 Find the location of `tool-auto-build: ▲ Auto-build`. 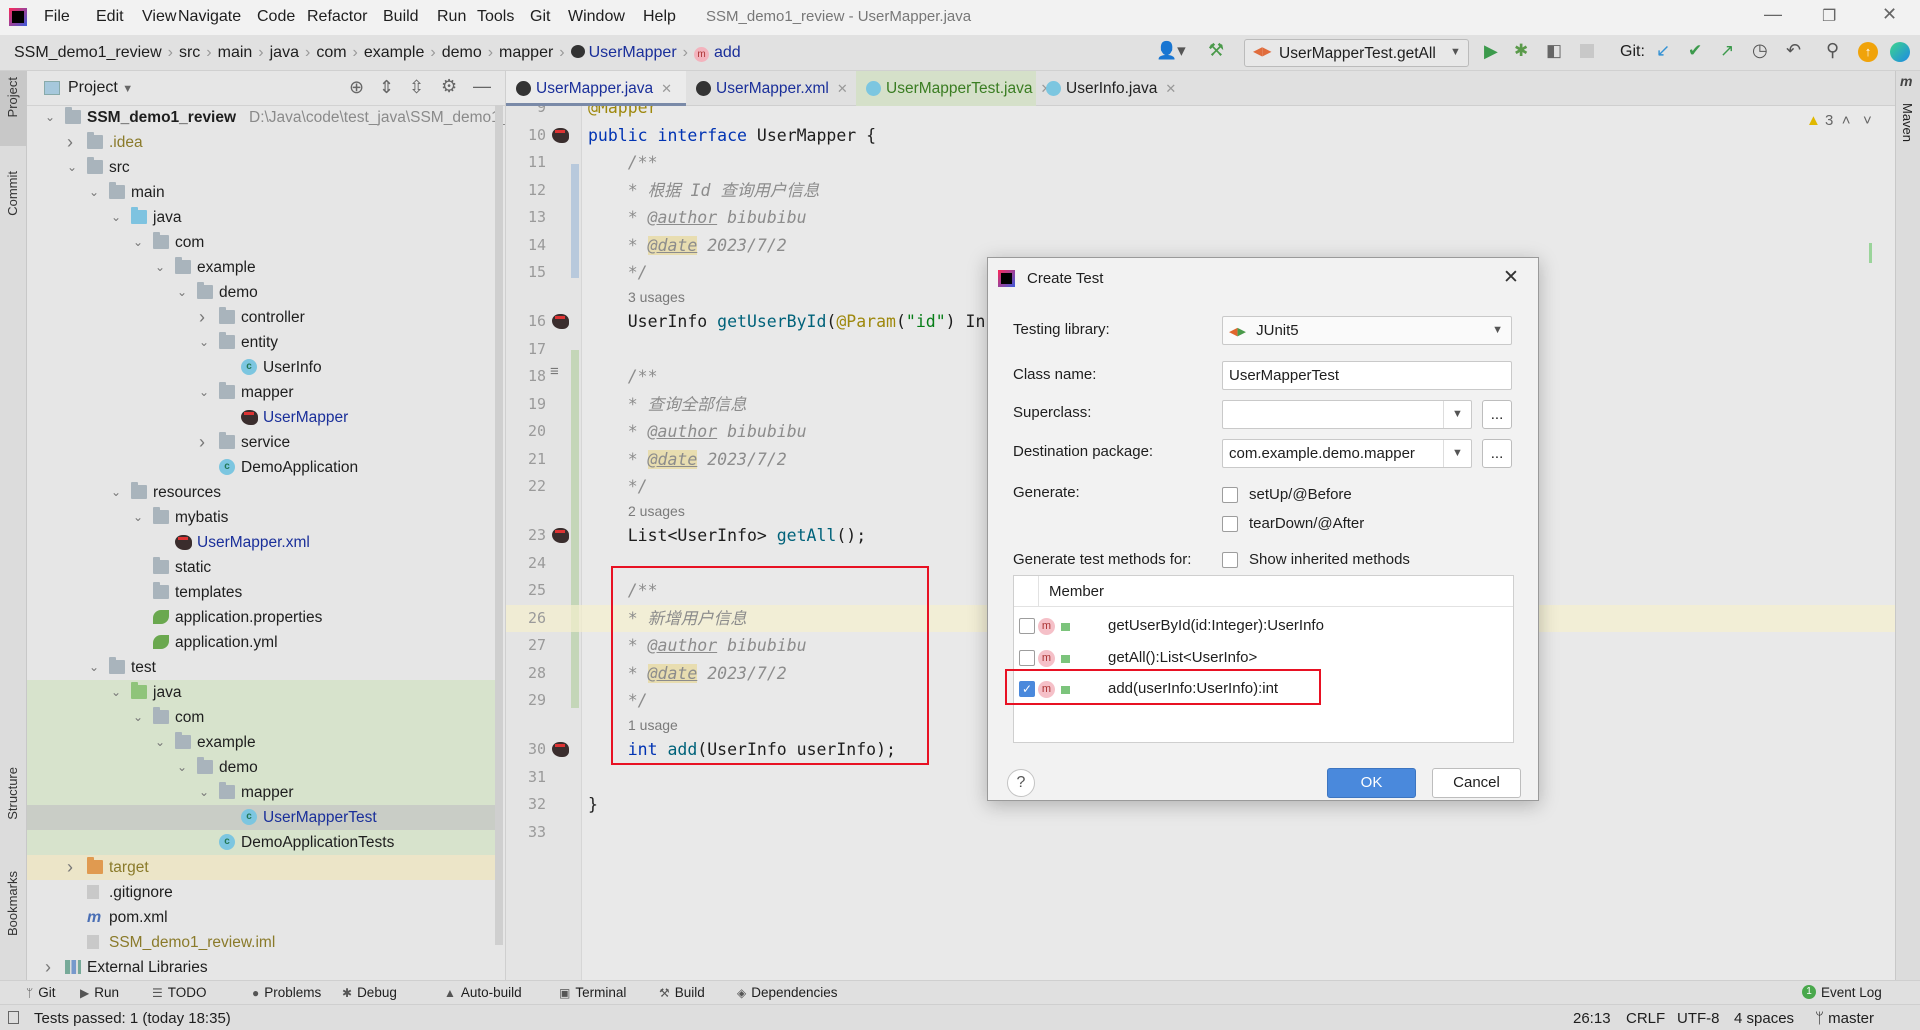

tool-auto-build: ▲ Auto-build is located at coordinates (483, 992).